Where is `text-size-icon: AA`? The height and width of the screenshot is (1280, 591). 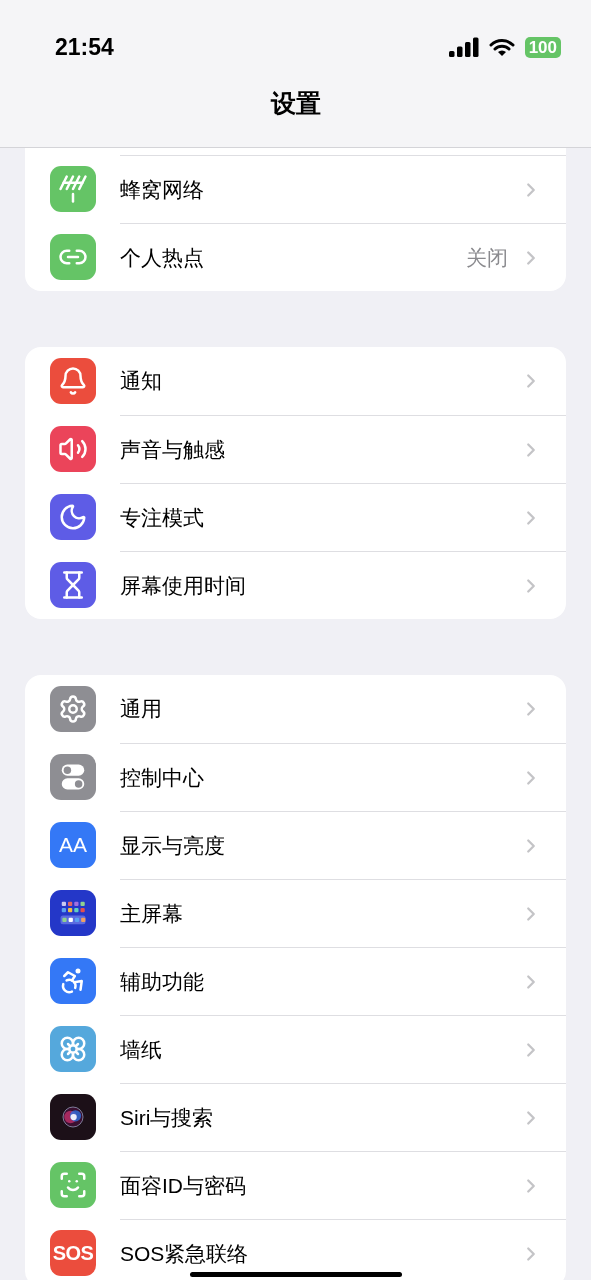
text-size-icon: AA is located at coordinates (73, 845).